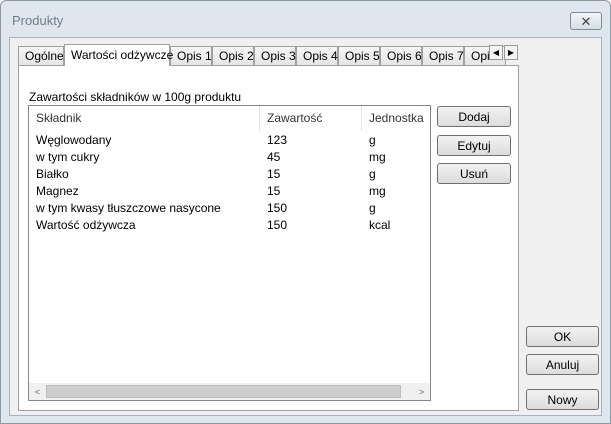  I want to click on ok-button: OK, so click(562, 336).